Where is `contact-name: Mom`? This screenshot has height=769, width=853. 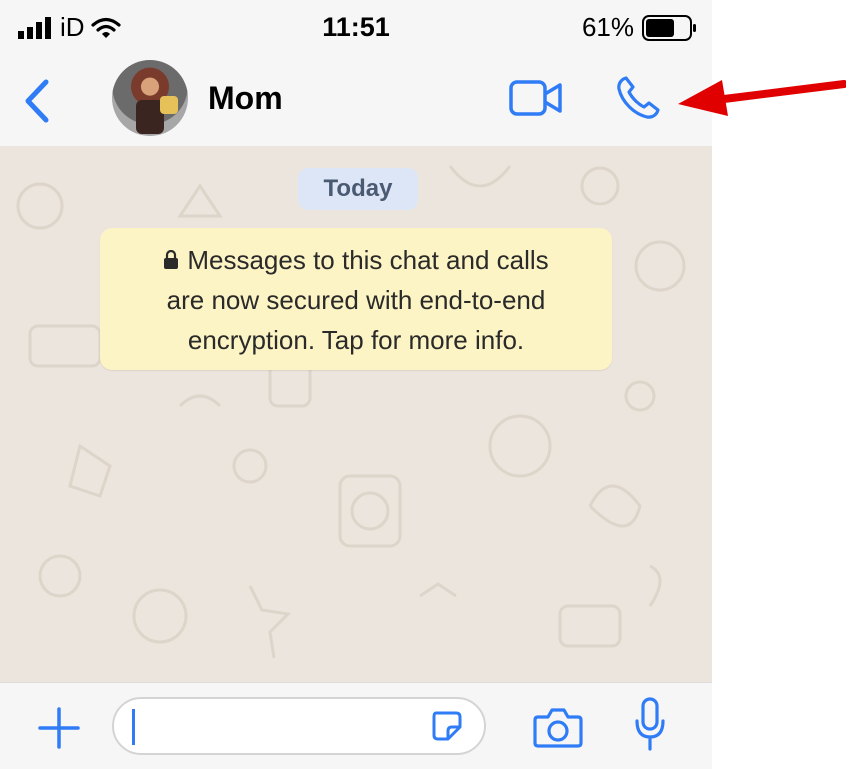 contact-name: Mom is located at coordinates (245, 98).